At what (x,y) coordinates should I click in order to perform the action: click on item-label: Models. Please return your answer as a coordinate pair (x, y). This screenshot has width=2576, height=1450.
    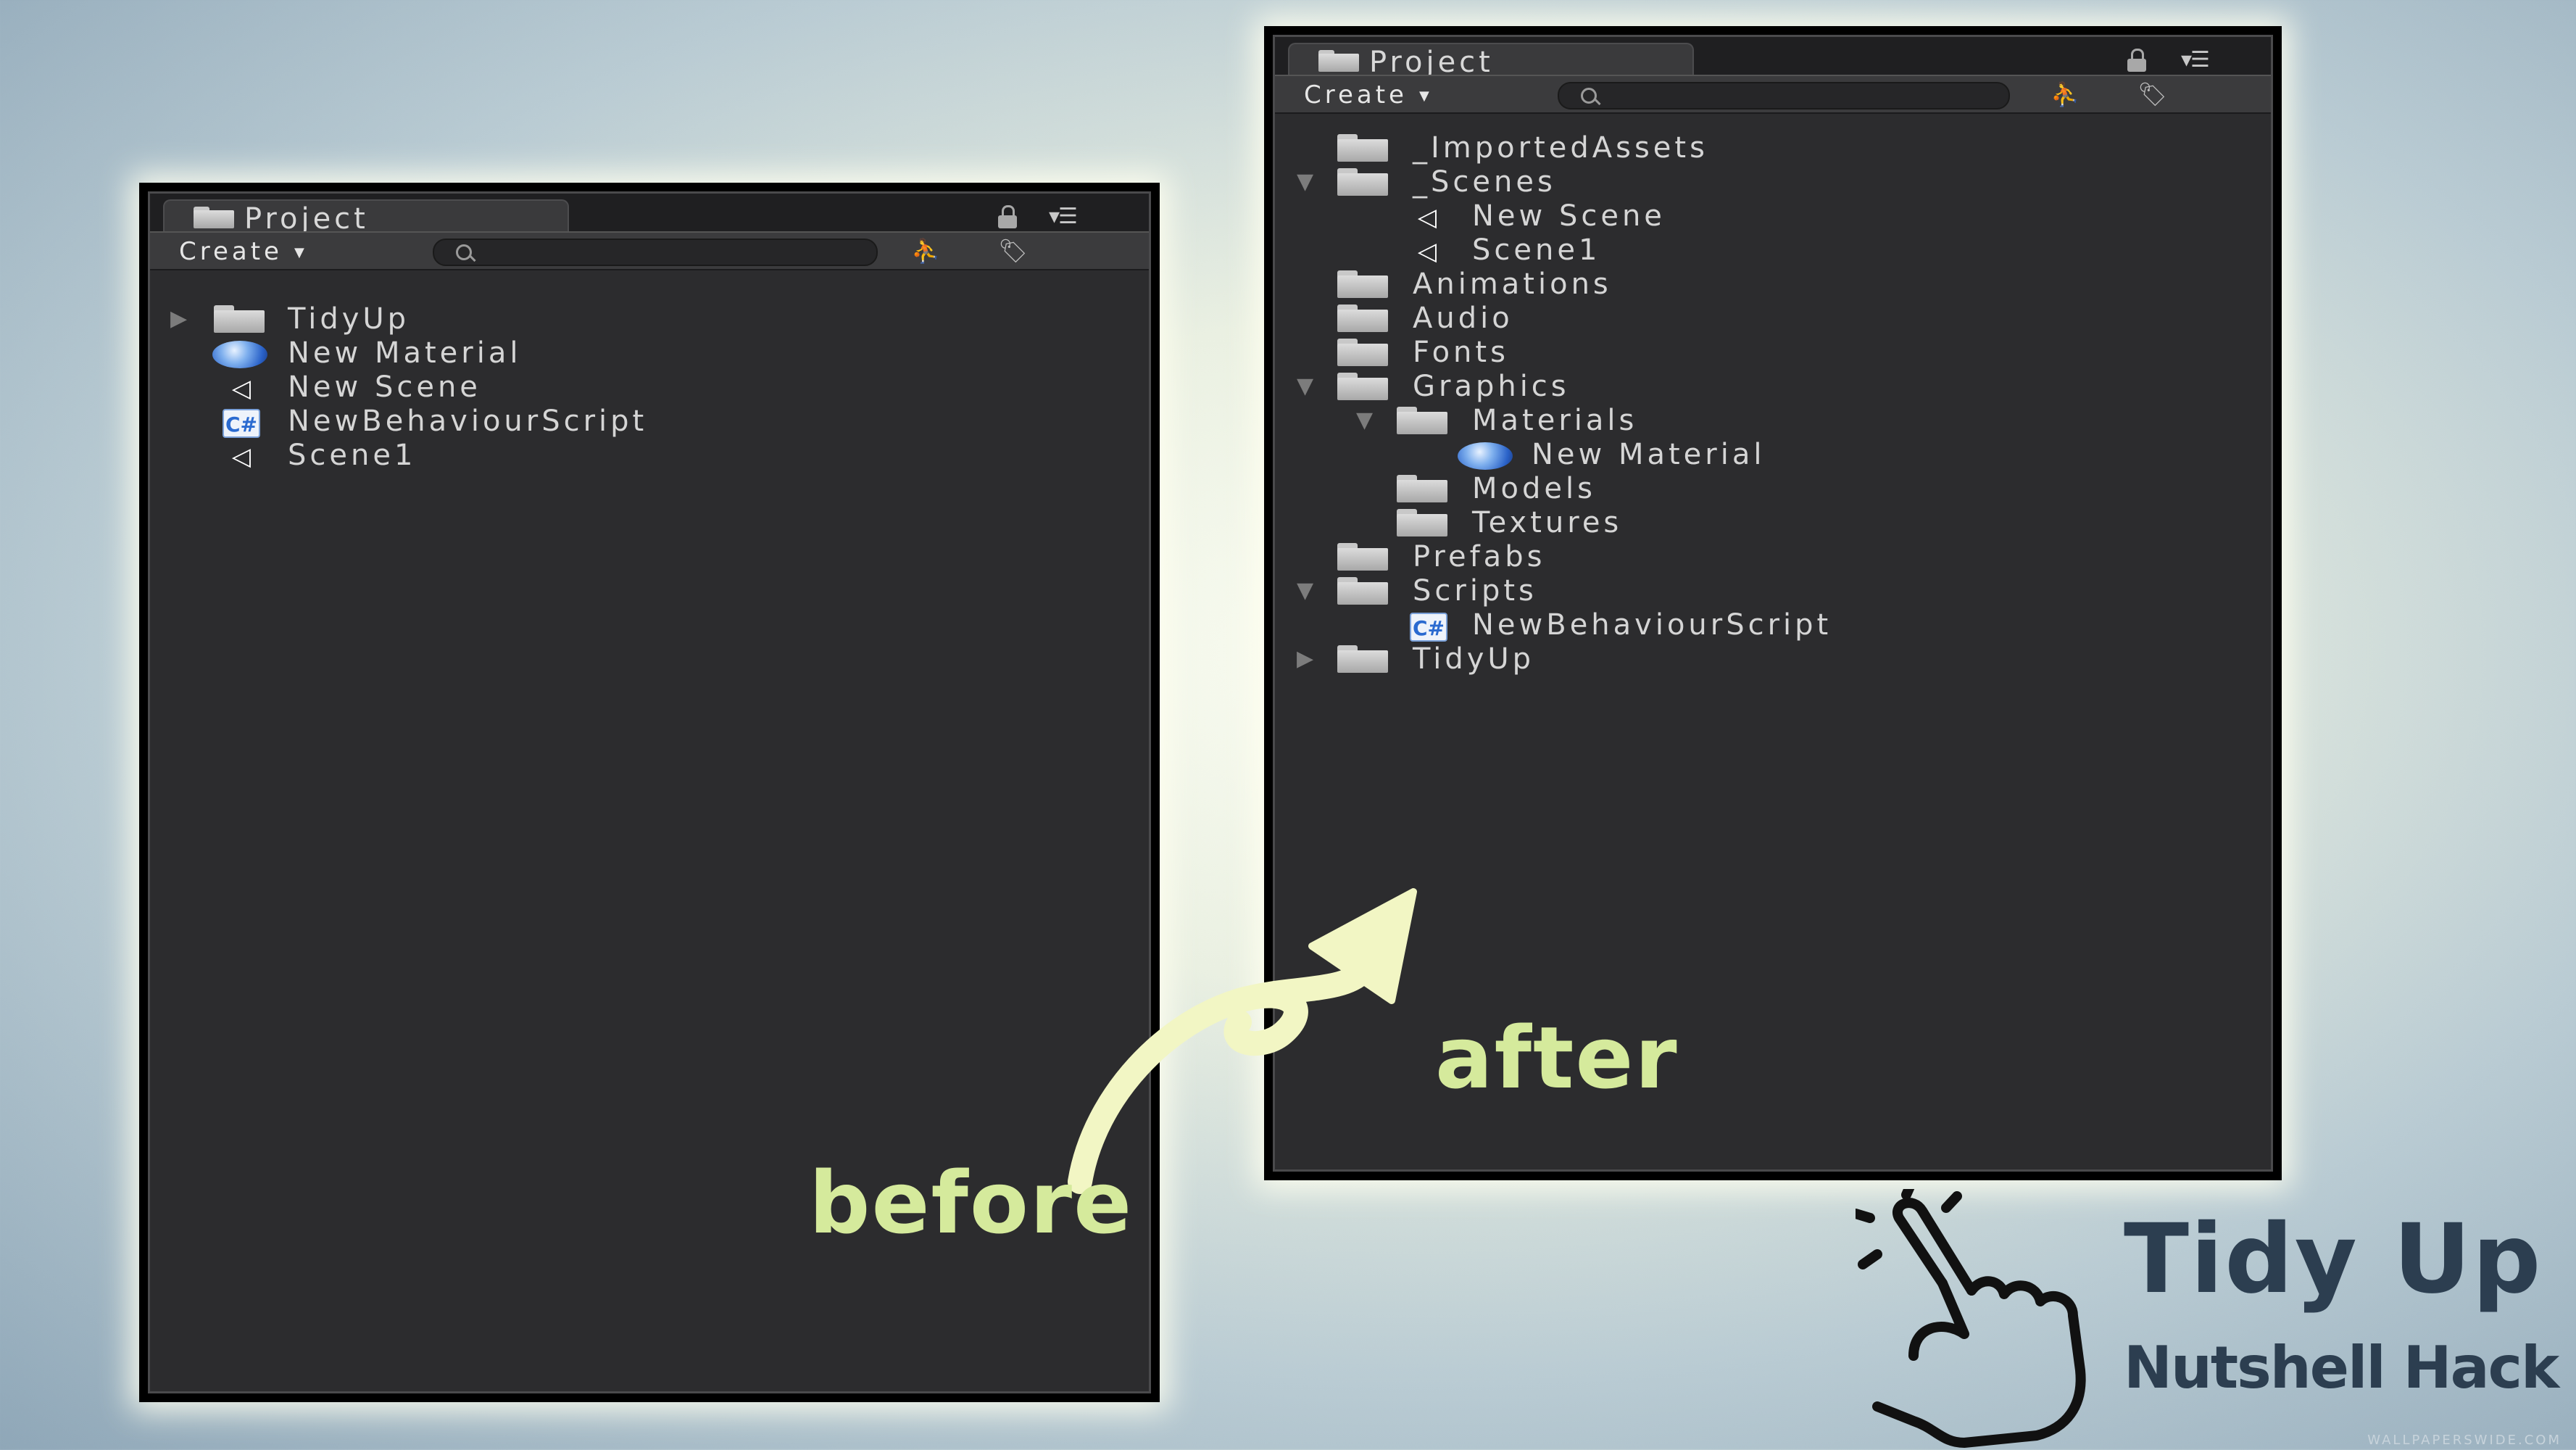
    Looking at the image, I should click on (1534, 489).